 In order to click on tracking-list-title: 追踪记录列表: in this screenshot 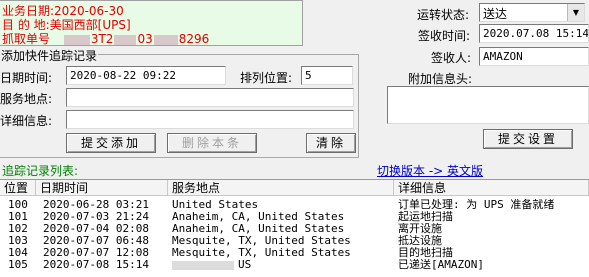, I will do `click(40, 171)`.